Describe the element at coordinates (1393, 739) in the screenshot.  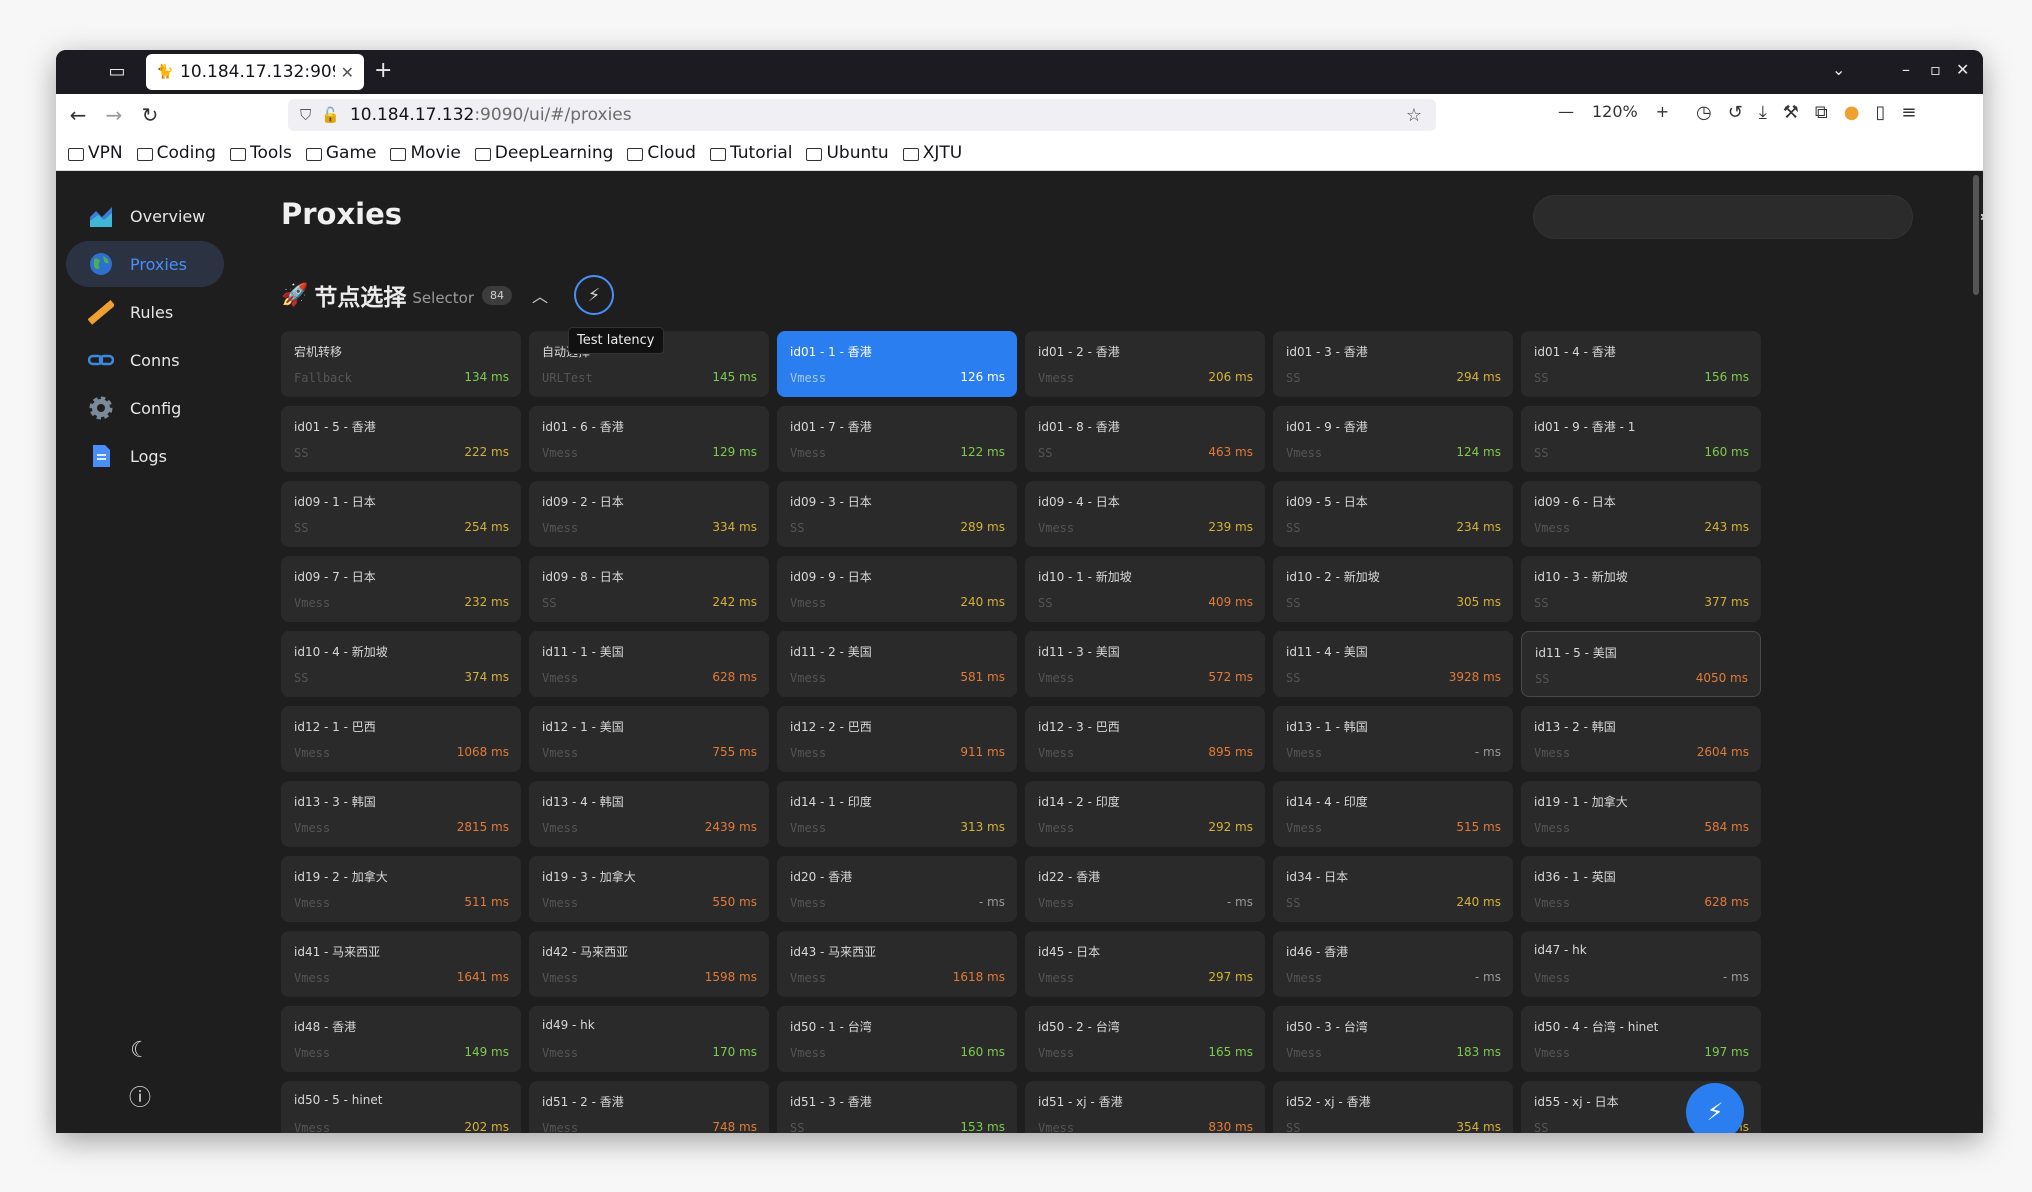
I see `proxy-card: id13 - 1 - 韩国 Vmess - ms` at that location.